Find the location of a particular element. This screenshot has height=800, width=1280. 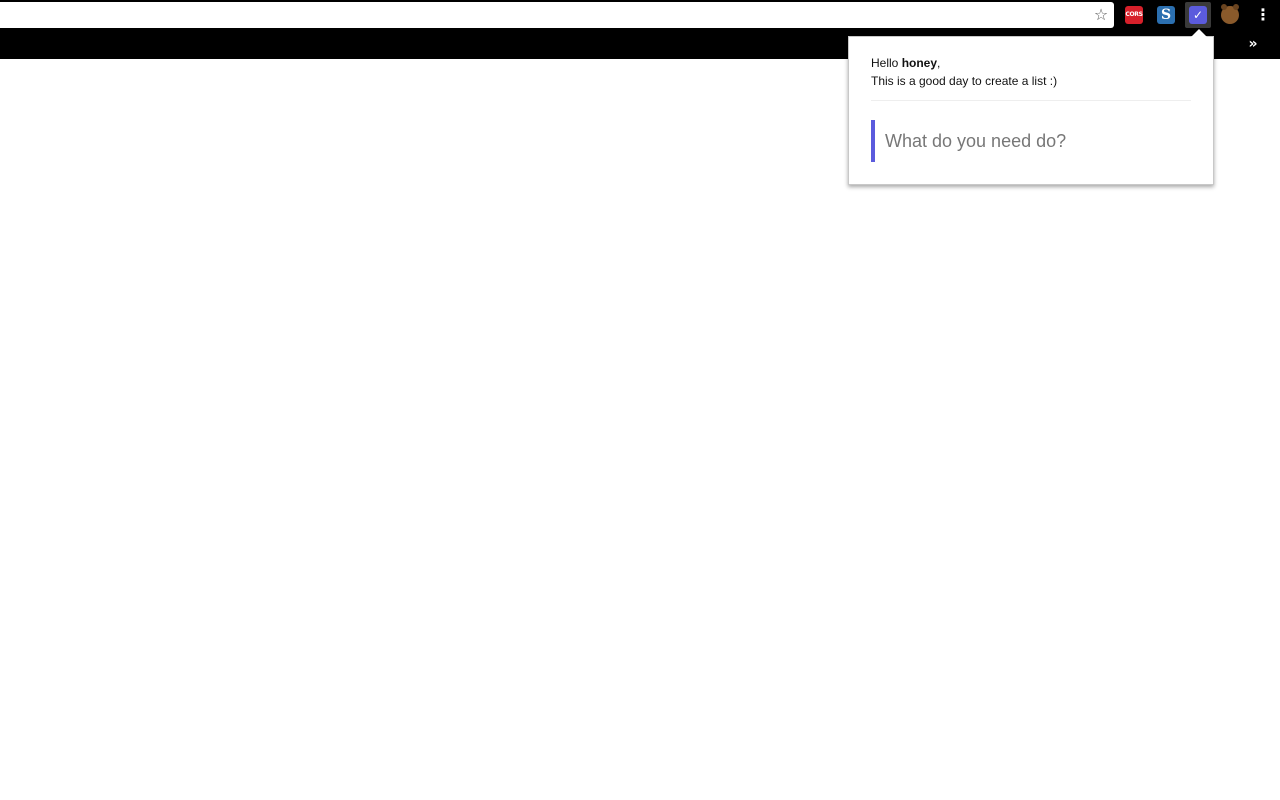

kebab-menu-icon: ⋮ is located at coordinates (1263, 15).